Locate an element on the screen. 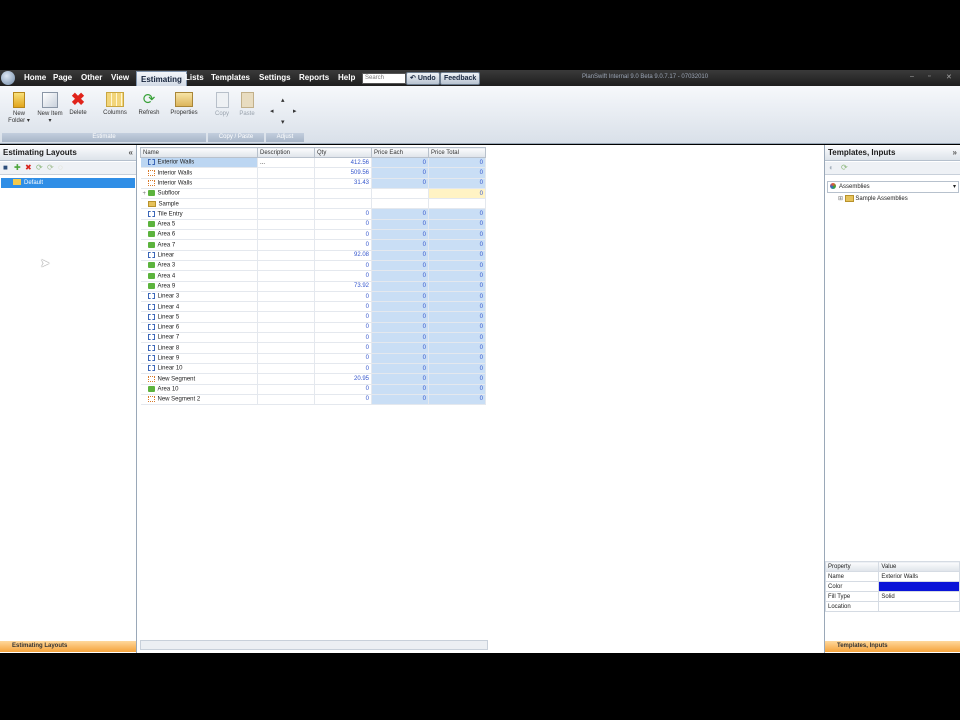 The height and width of the screenshot is (720, 960). grid-cell-name: Area 9 is located at coordinates (199, 286).